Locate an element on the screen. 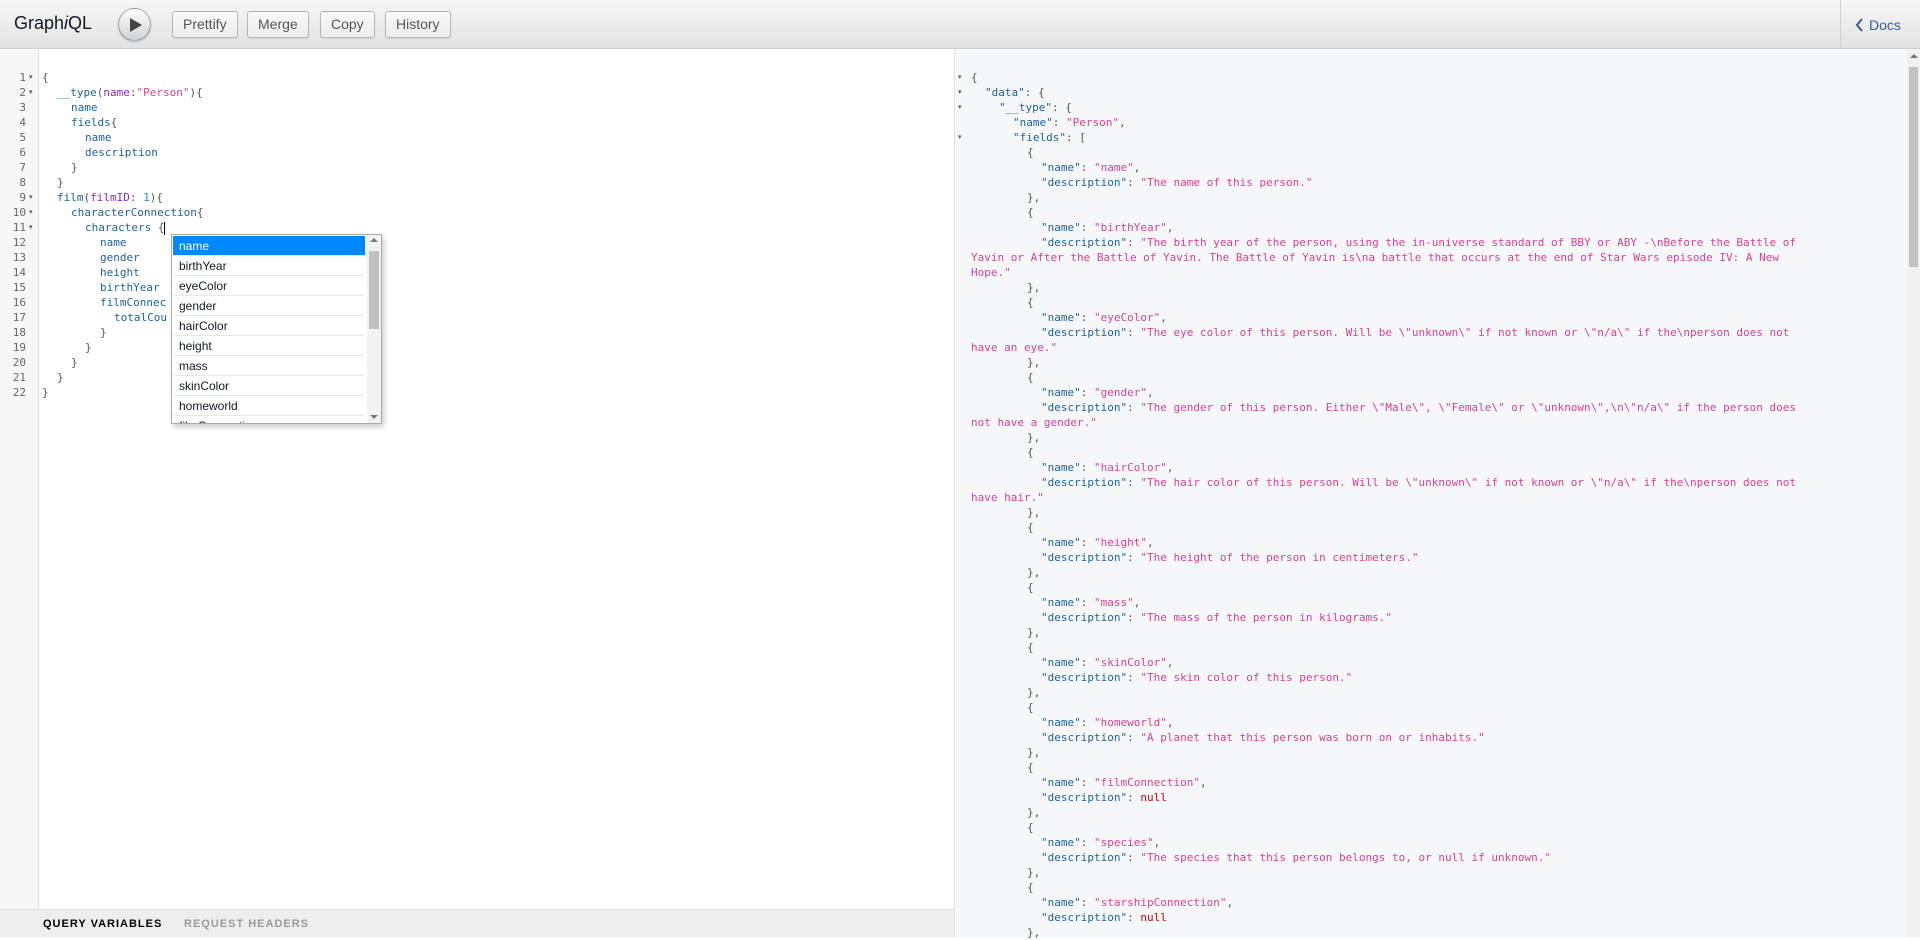  result-line: "name": "skinColor", is located at coordinates (1107, 662).